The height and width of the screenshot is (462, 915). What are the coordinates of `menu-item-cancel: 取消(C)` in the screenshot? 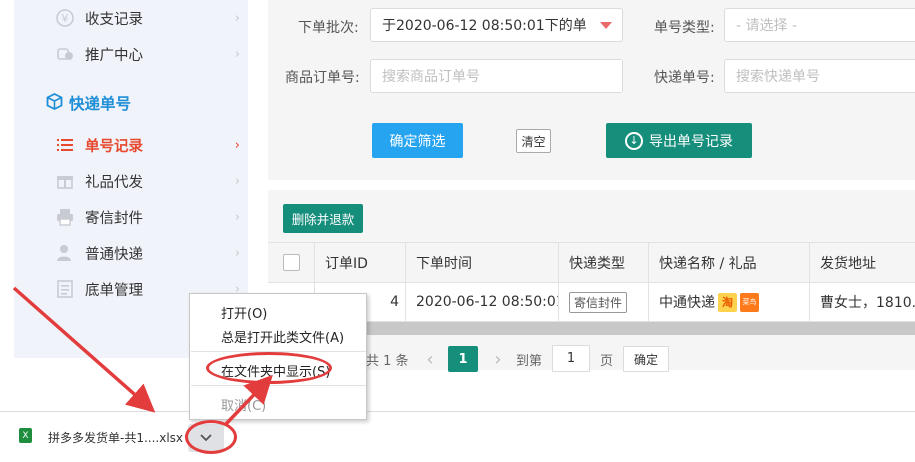 It's located at (243, 404).